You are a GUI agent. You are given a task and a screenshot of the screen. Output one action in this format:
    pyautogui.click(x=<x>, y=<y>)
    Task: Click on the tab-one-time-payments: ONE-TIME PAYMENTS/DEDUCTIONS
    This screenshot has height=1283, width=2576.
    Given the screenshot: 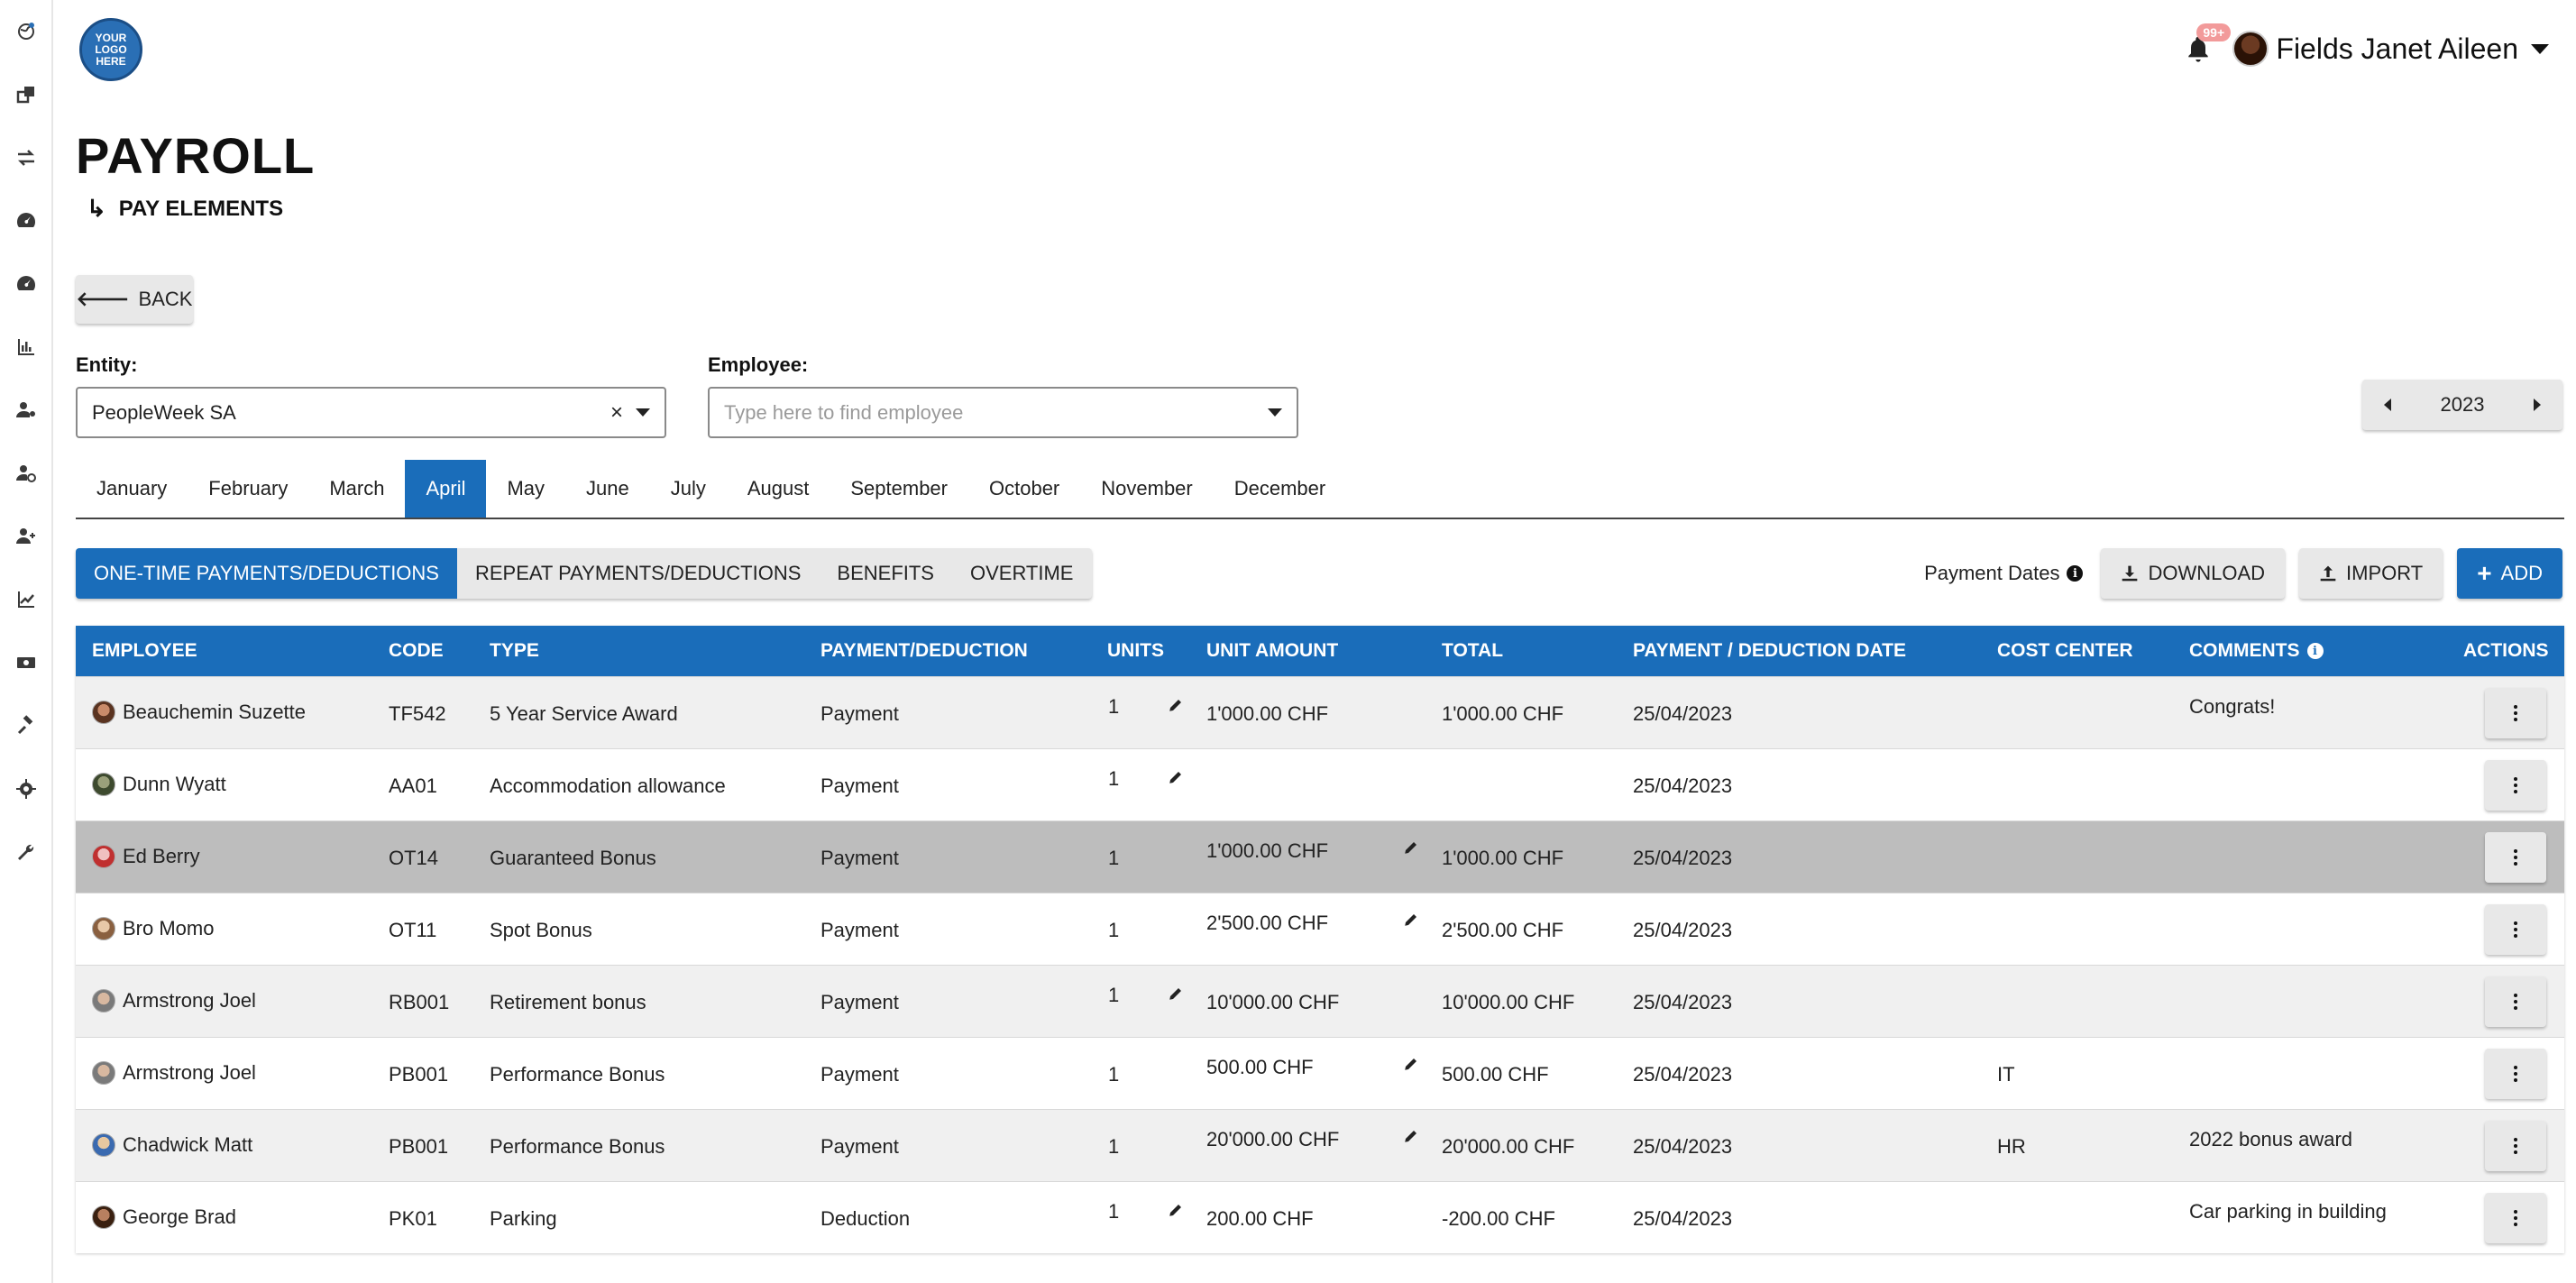 What is the action you would take?
    pyautogui.click(x=266, y=573)
    